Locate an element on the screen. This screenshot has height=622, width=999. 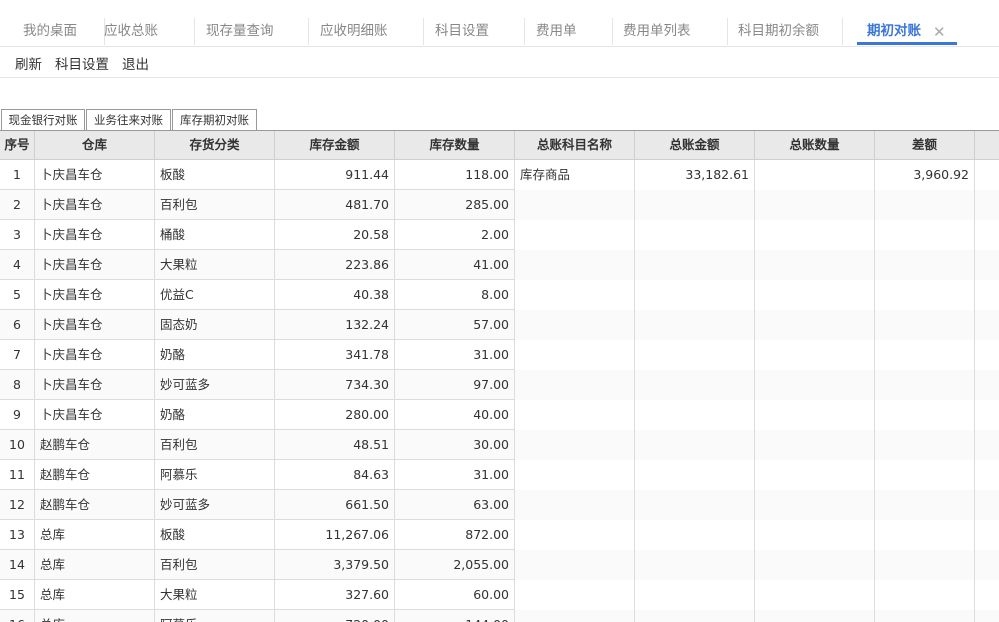
table-cell: 481.70 is located at coordinates (335, 205).